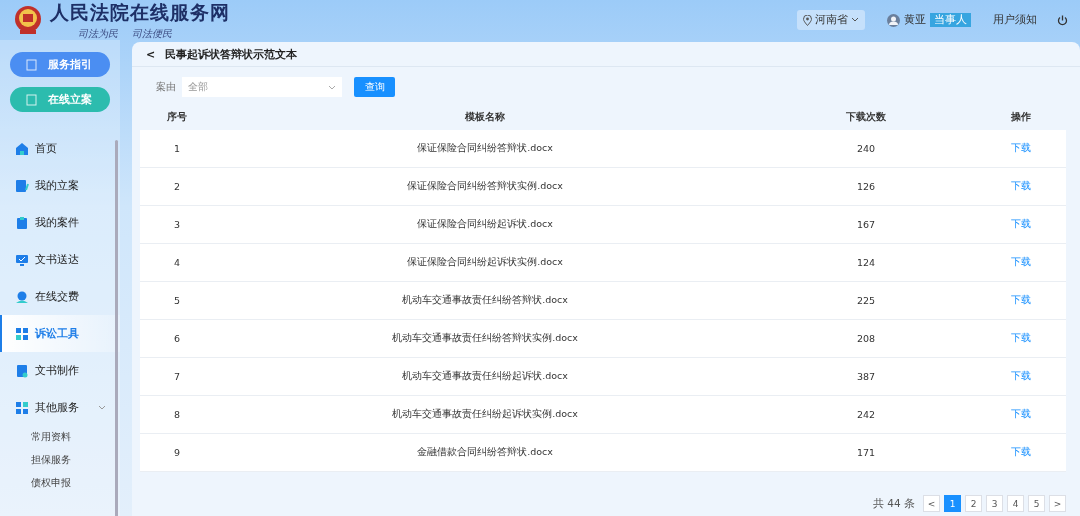 The image size is (1080, 516). I want to click on table-cell: 2, so click(177, 187).